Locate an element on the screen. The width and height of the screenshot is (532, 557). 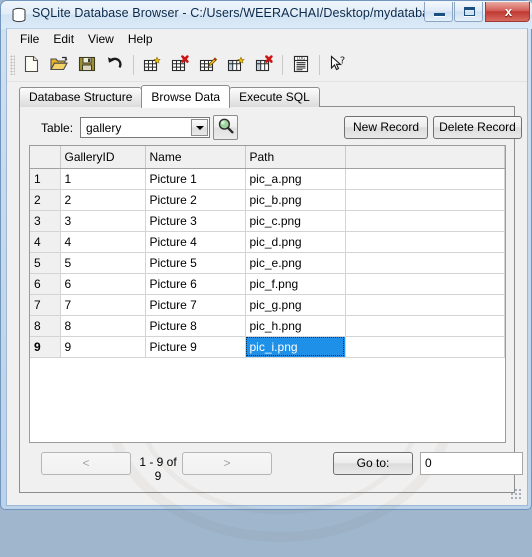
delete-index-button is located at coordinates (264, 65).